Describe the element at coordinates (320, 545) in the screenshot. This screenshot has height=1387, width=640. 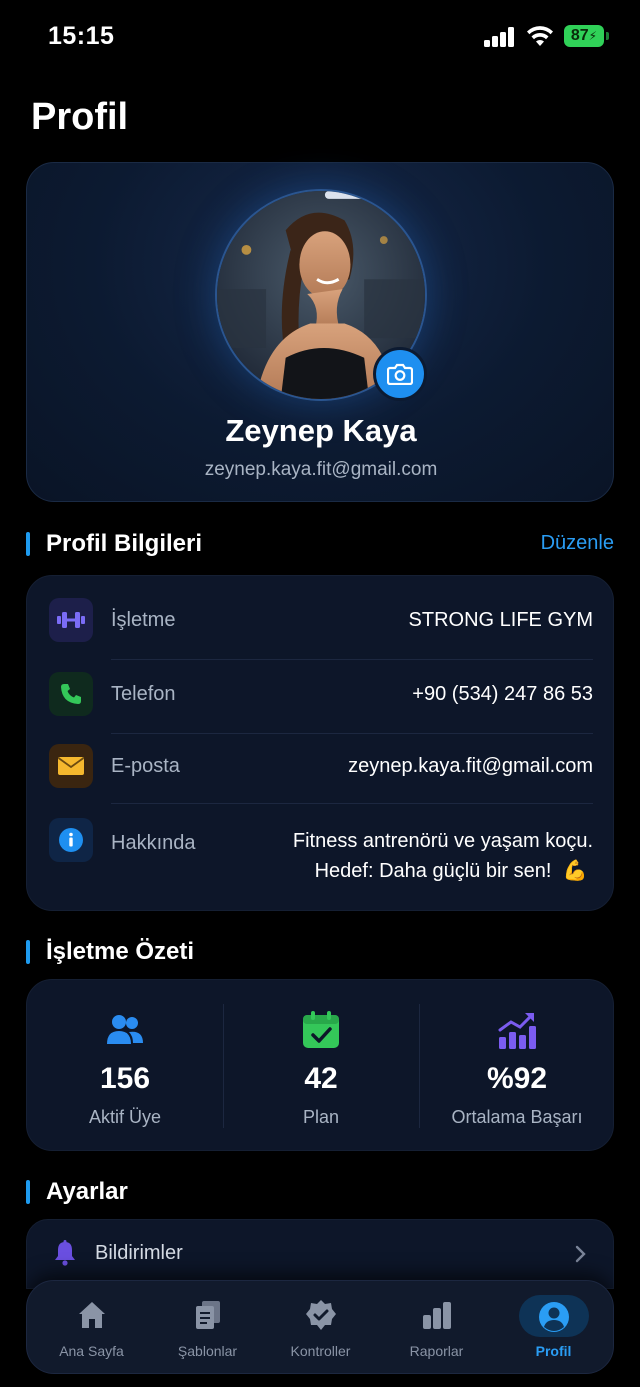
I see `profile-info-header: Profil Bilgileri Düzenle` at that location.